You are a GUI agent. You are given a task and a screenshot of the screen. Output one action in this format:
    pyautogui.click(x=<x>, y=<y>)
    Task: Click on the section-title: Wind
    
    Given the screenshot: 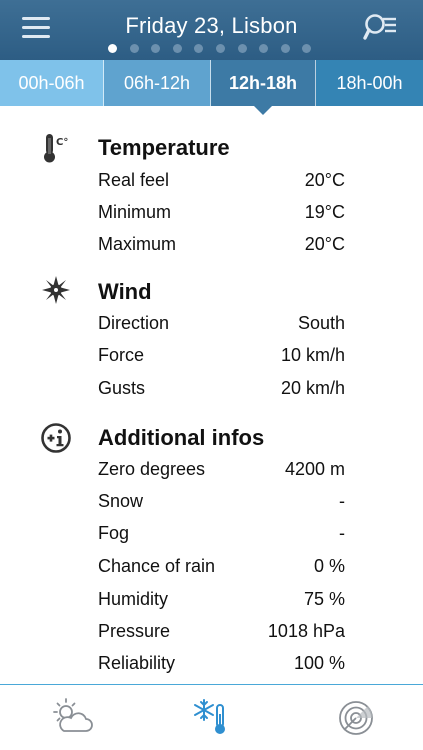 What is the action you would take?
    pyautogui.click(x=125, y=291)
    